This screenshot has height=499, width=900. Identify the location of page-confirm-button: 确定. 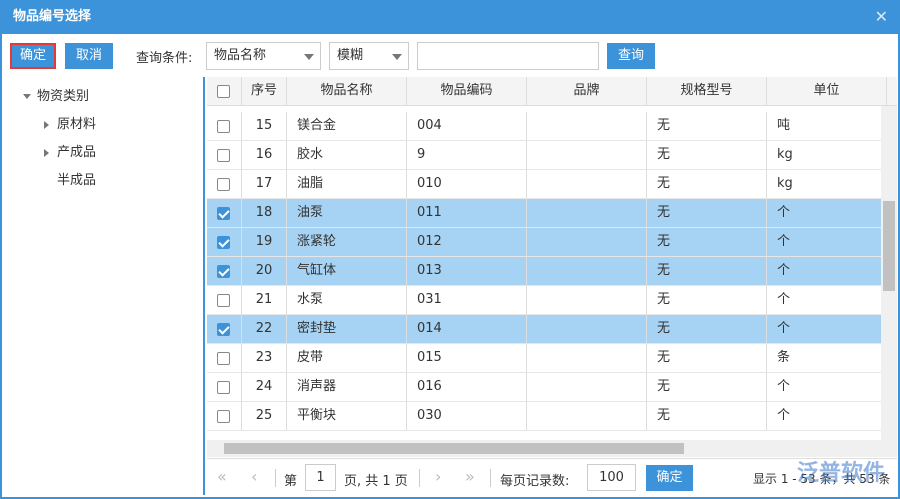
(669, 478).